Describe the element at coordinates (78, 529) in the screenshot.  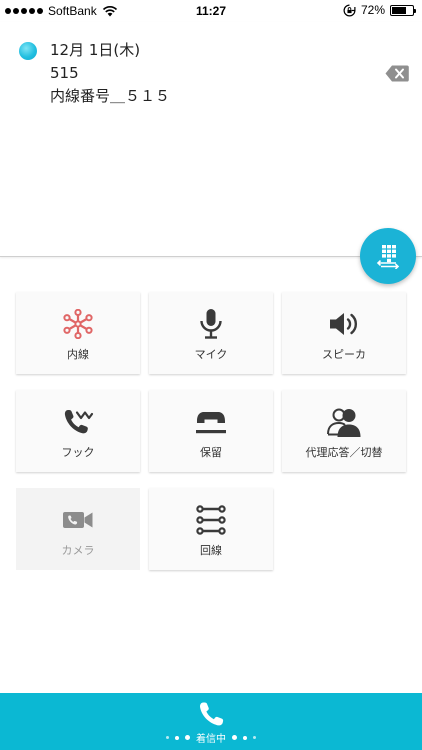
I see `camera-button: カメラ` at that location.